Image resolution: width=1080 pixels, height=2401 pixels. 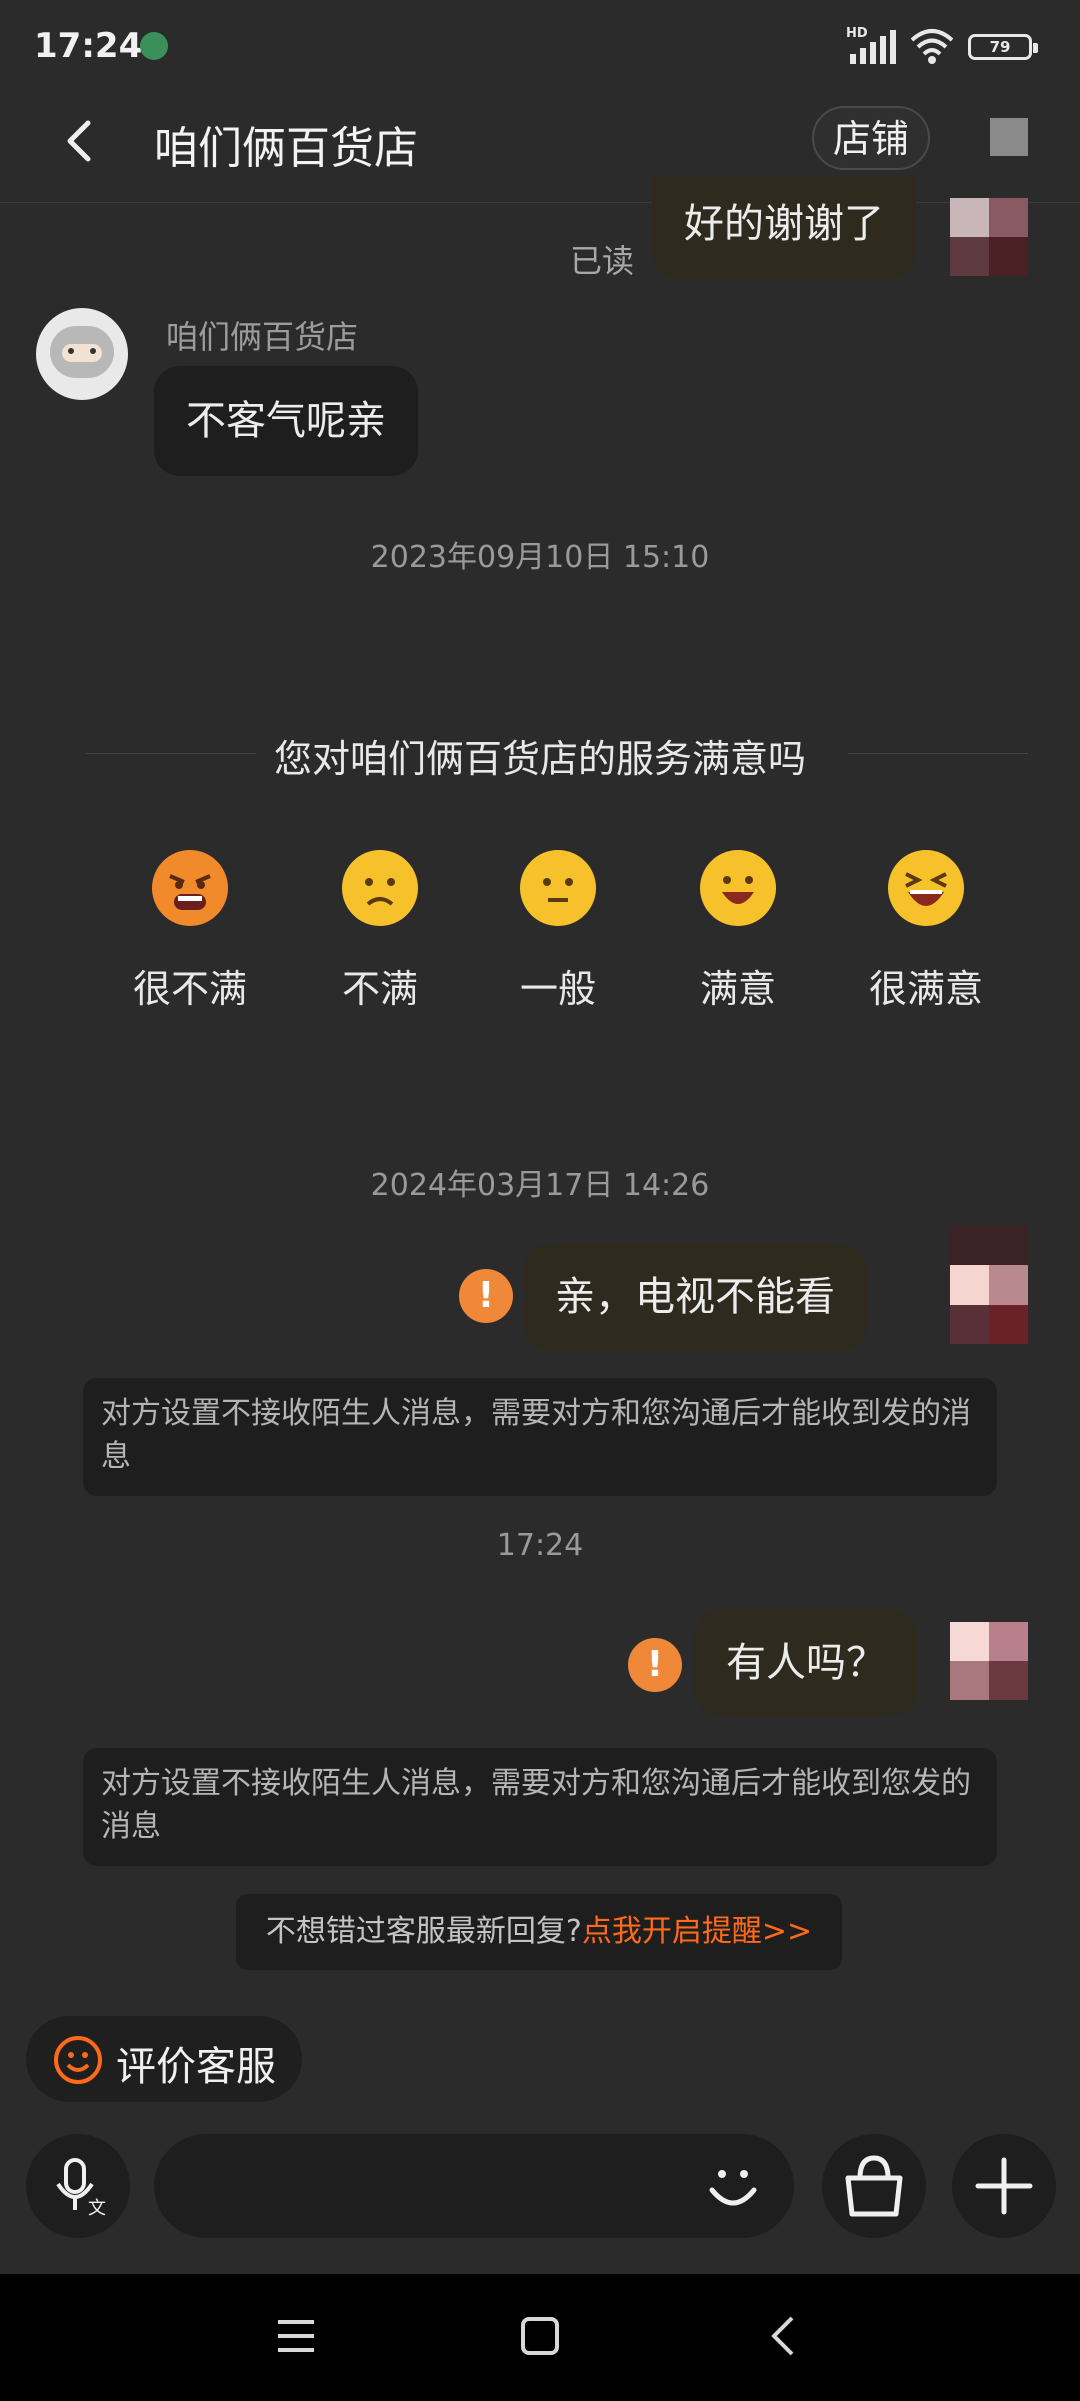 What do you see at coordinates (262, 337) in the screenshot?
I see `sender-name: 咱们俩百货店` at bounding box center [262, 337].